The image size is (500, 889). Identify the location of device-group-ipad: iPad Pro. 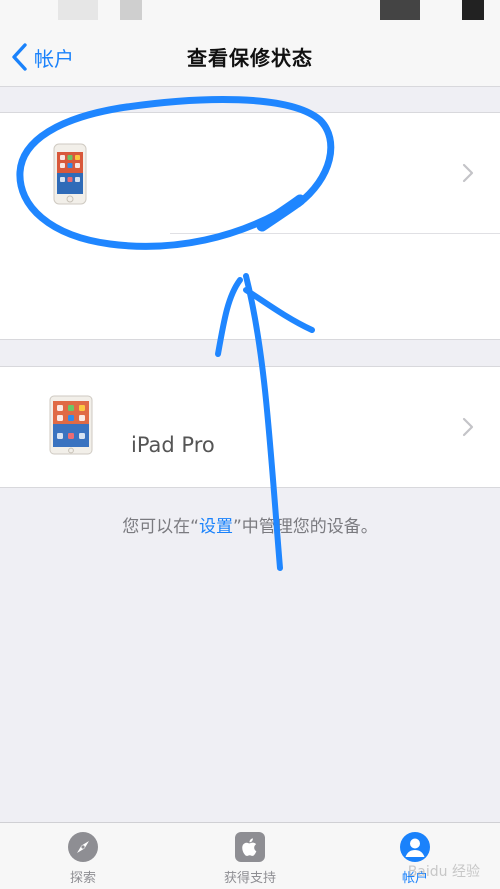
(250, 427).